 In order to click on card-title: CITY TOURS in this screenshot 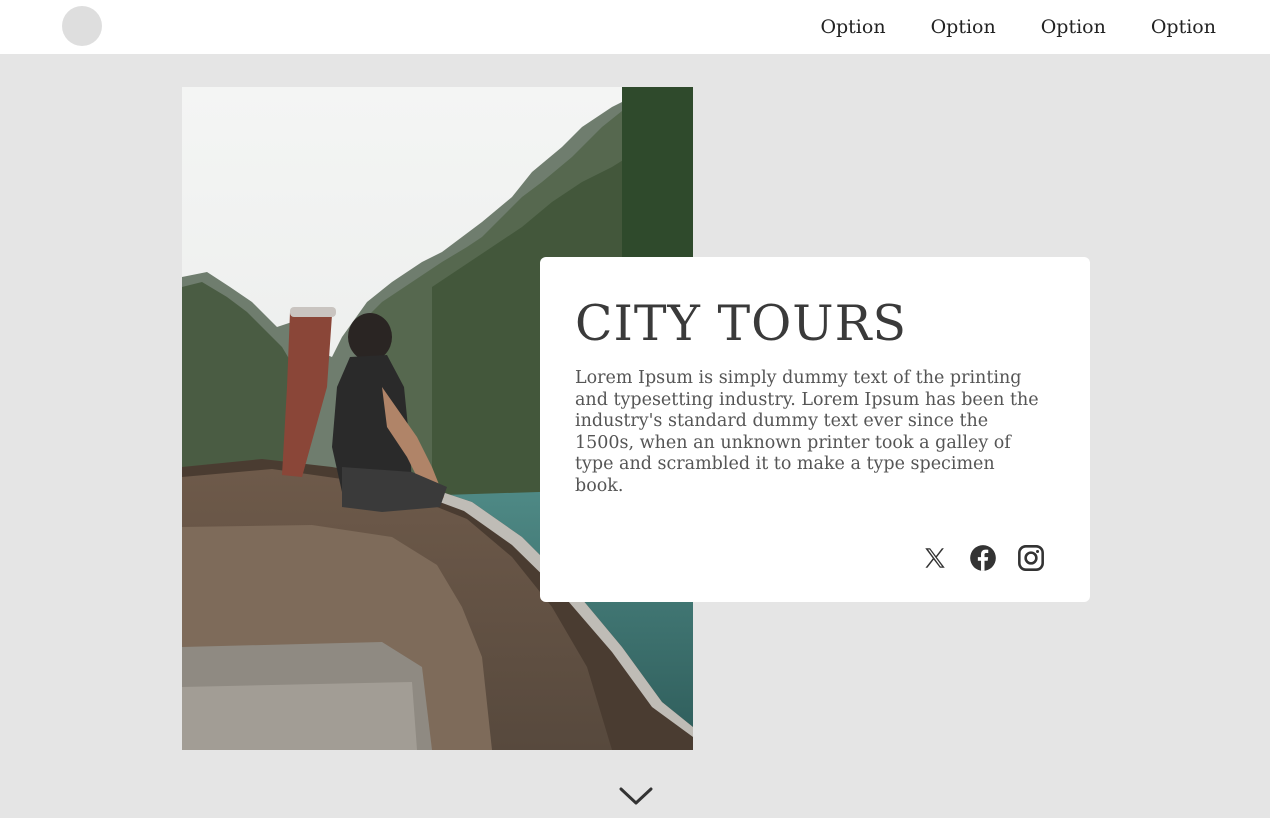, I will do `click(741, 323)`.